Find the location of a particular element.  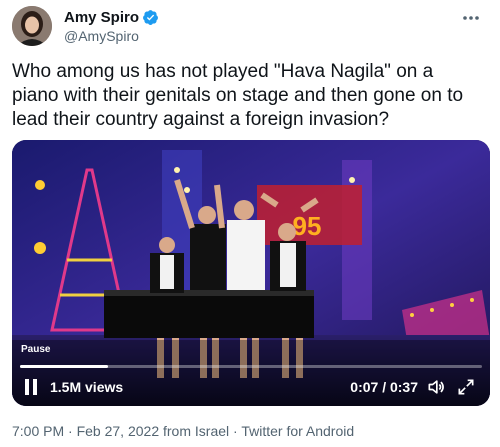

video-controls: 1.5M views 0:07 / 0:37 is located at coordinates (251, 388).